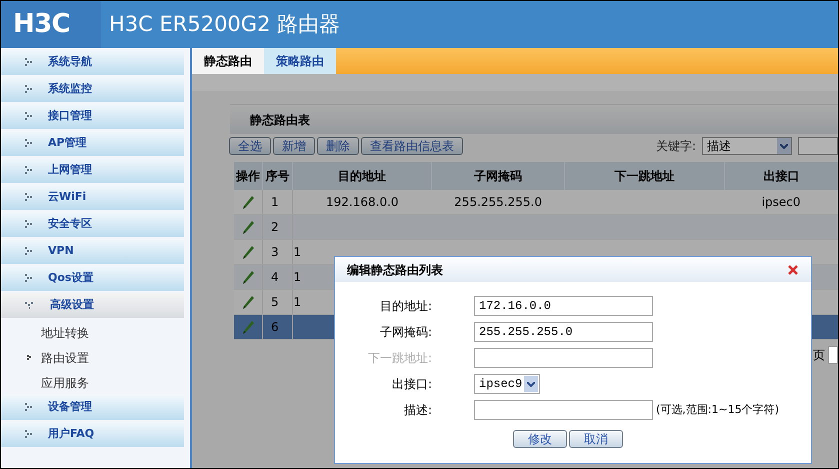  I want to click on field-label: 描述:, so click(417, 410).